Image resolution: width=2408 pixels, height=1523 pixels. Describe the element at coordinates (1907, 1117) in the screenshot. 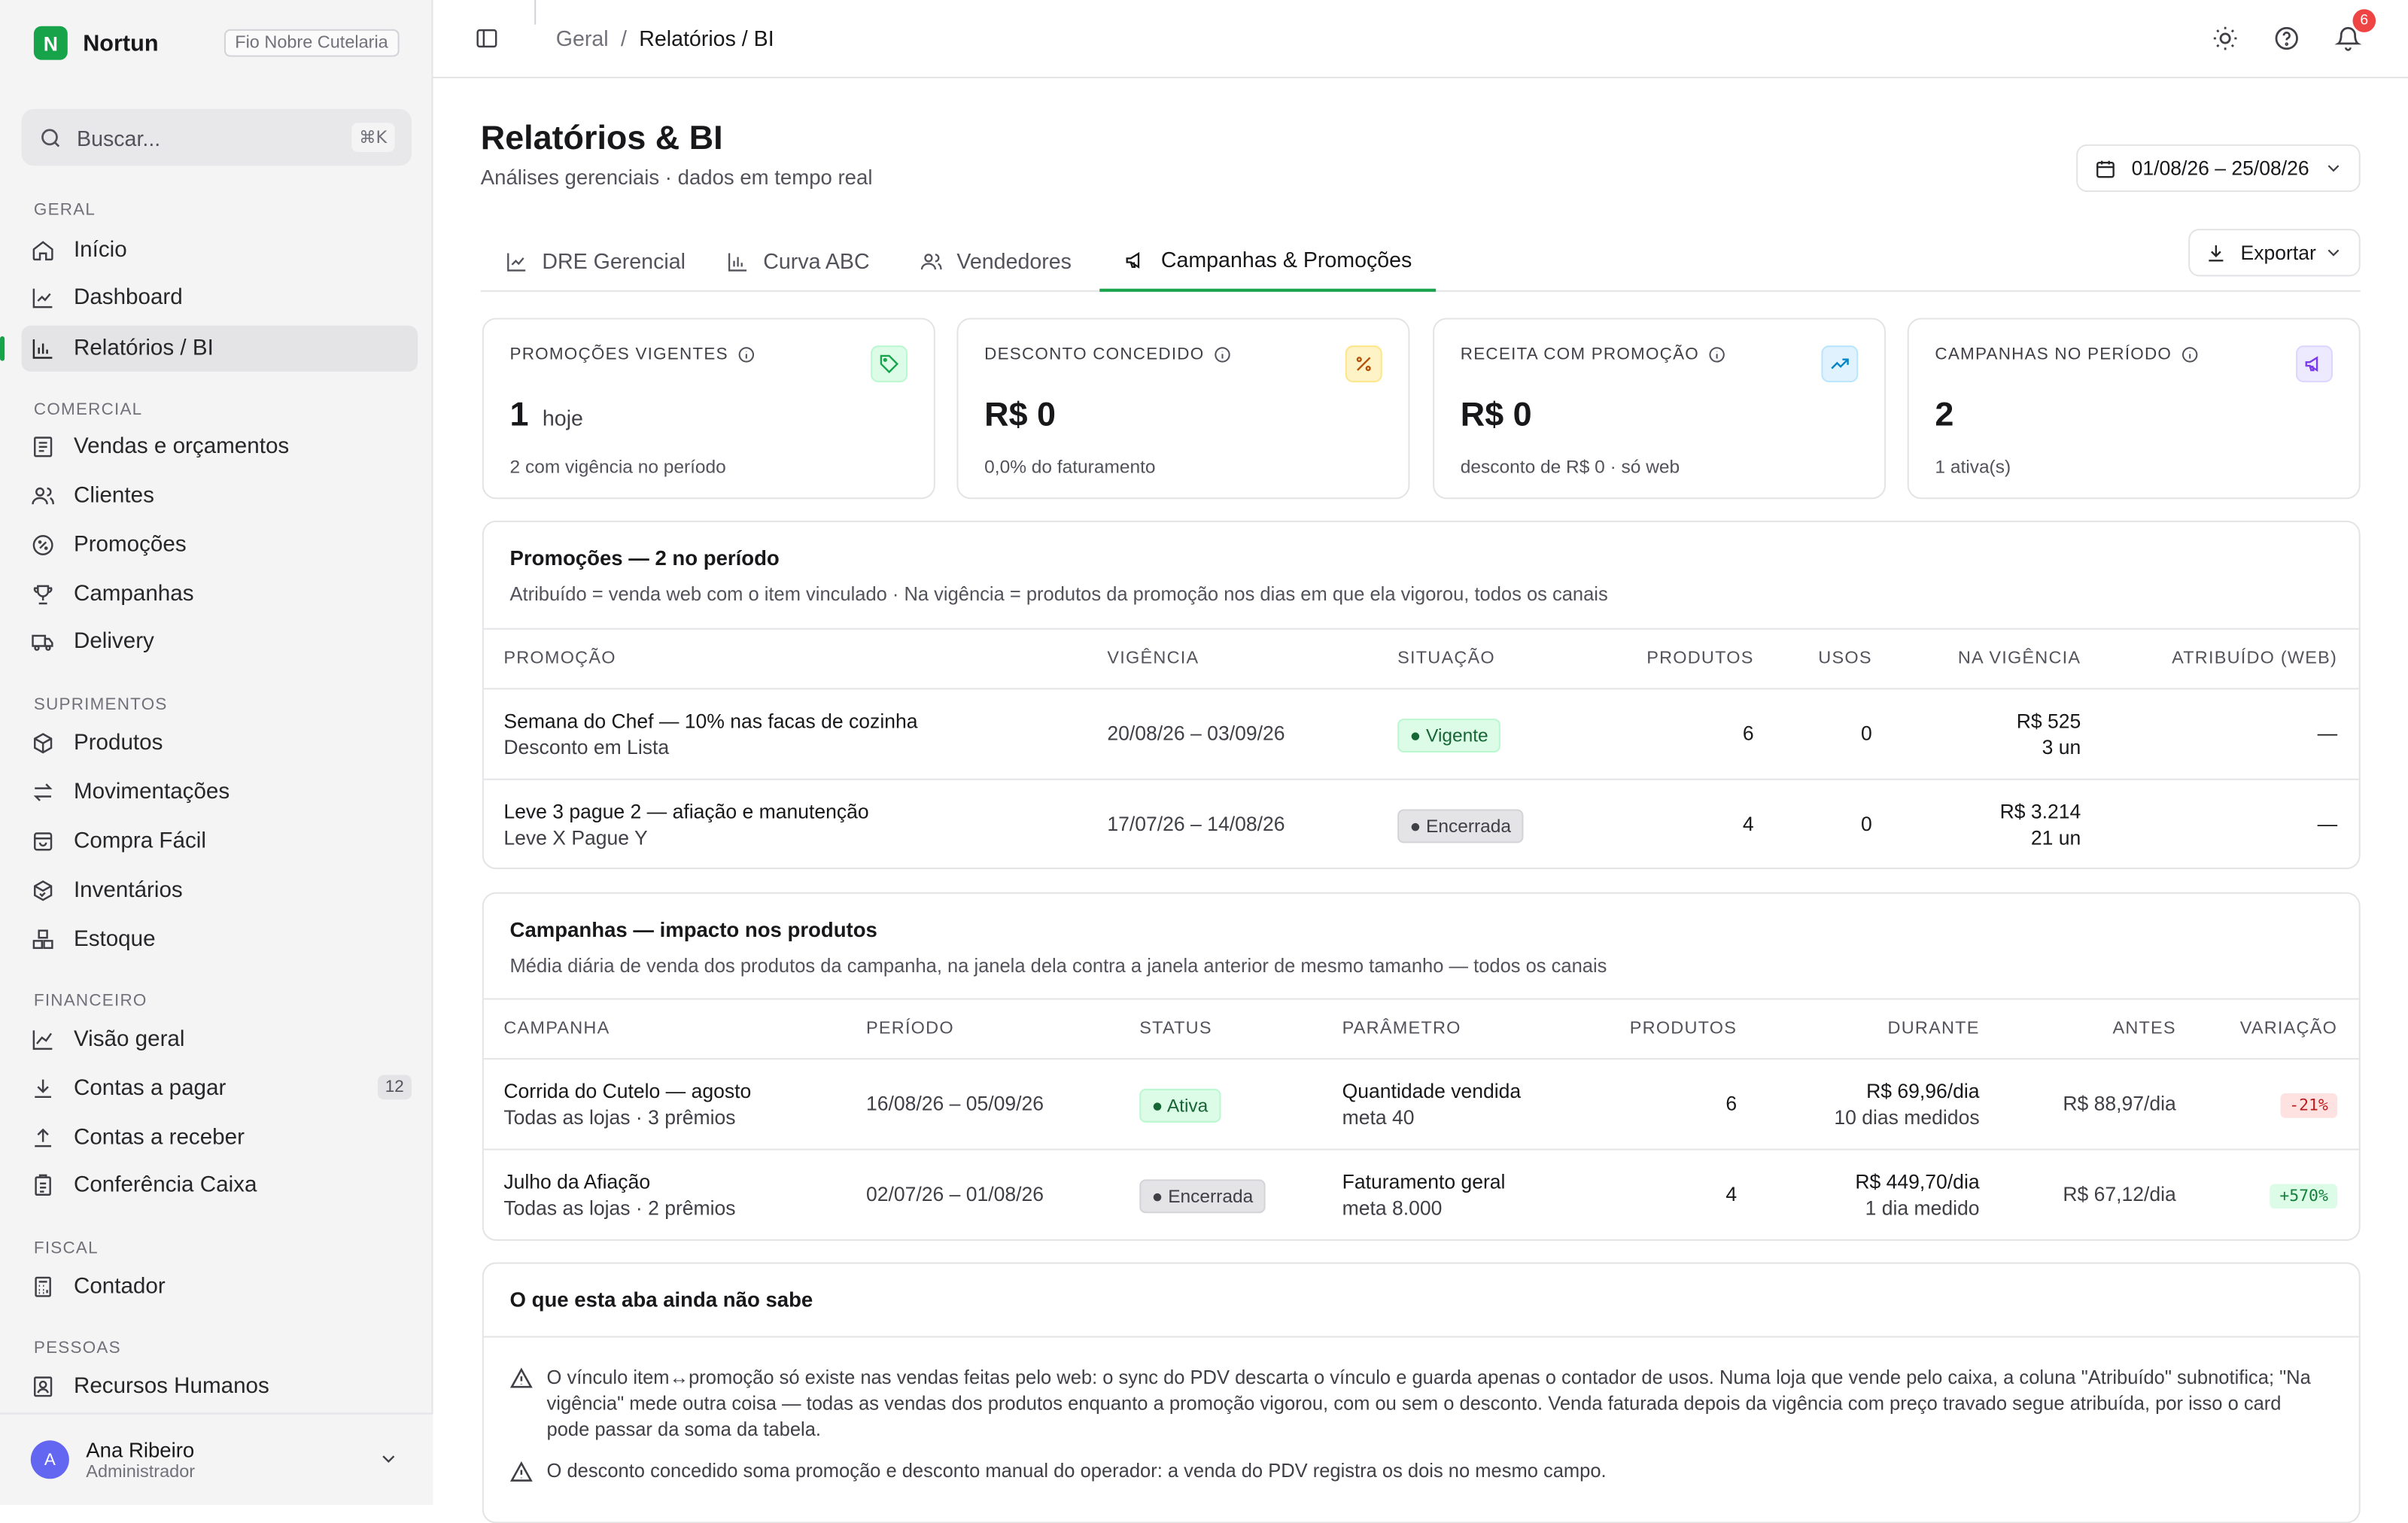

I see `campaign-measured: 10 dias medidos` at that location.